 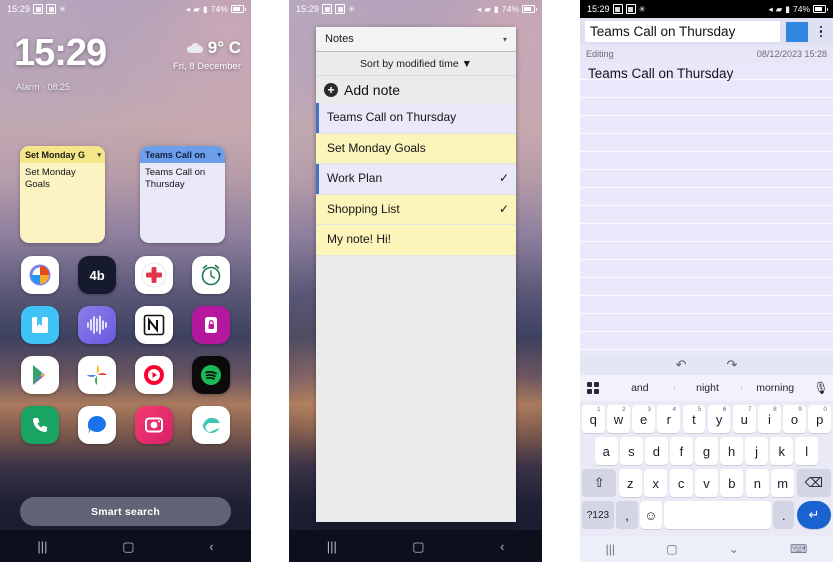 What do you see at coordinates (814, 483) in the screenshot?
I see `backspace-key: ⌫` at bounding box center [814, 483].